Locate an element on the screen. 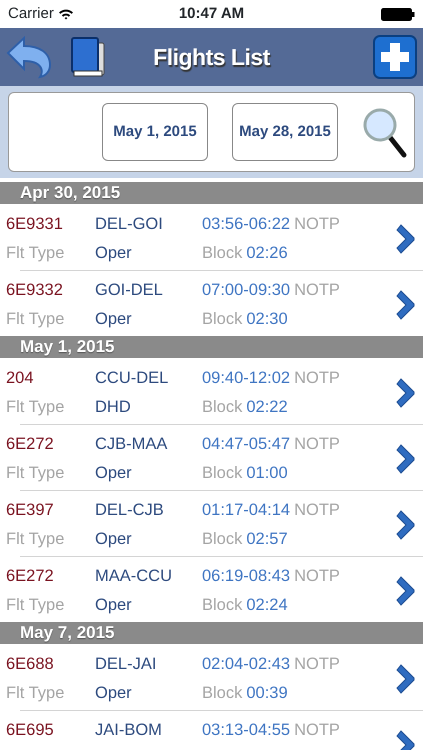 Image resolution: width=423 pixels, height=750 pixels. battery-icon is located at coordinates (398, 14).